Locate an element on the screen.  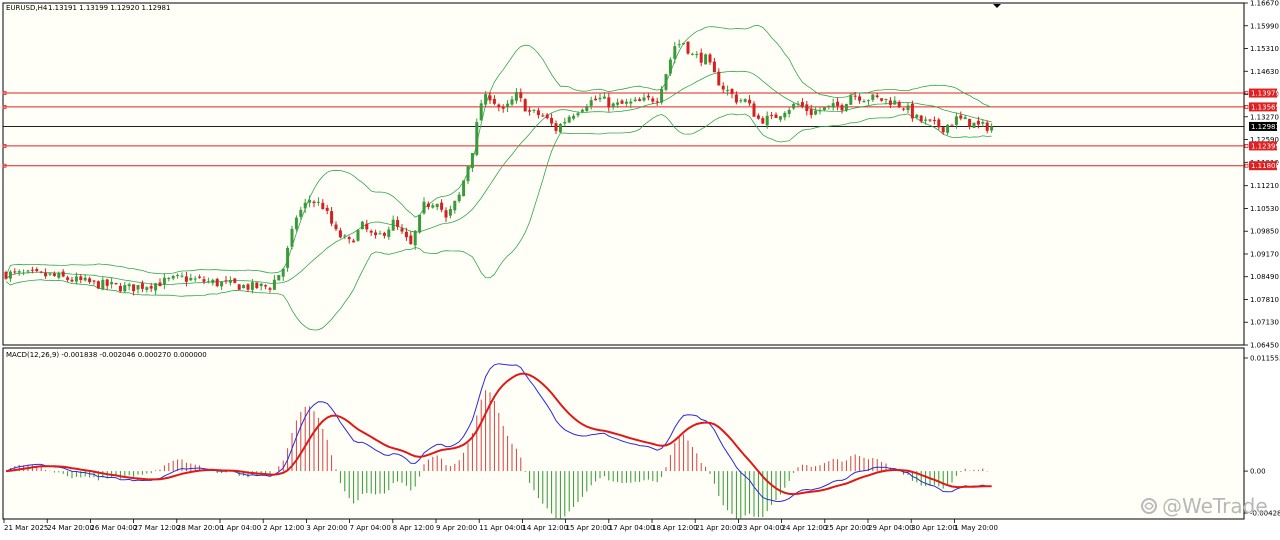
time-tick-label: 15 Apr 20:00 is located at coordinates (589, 528).